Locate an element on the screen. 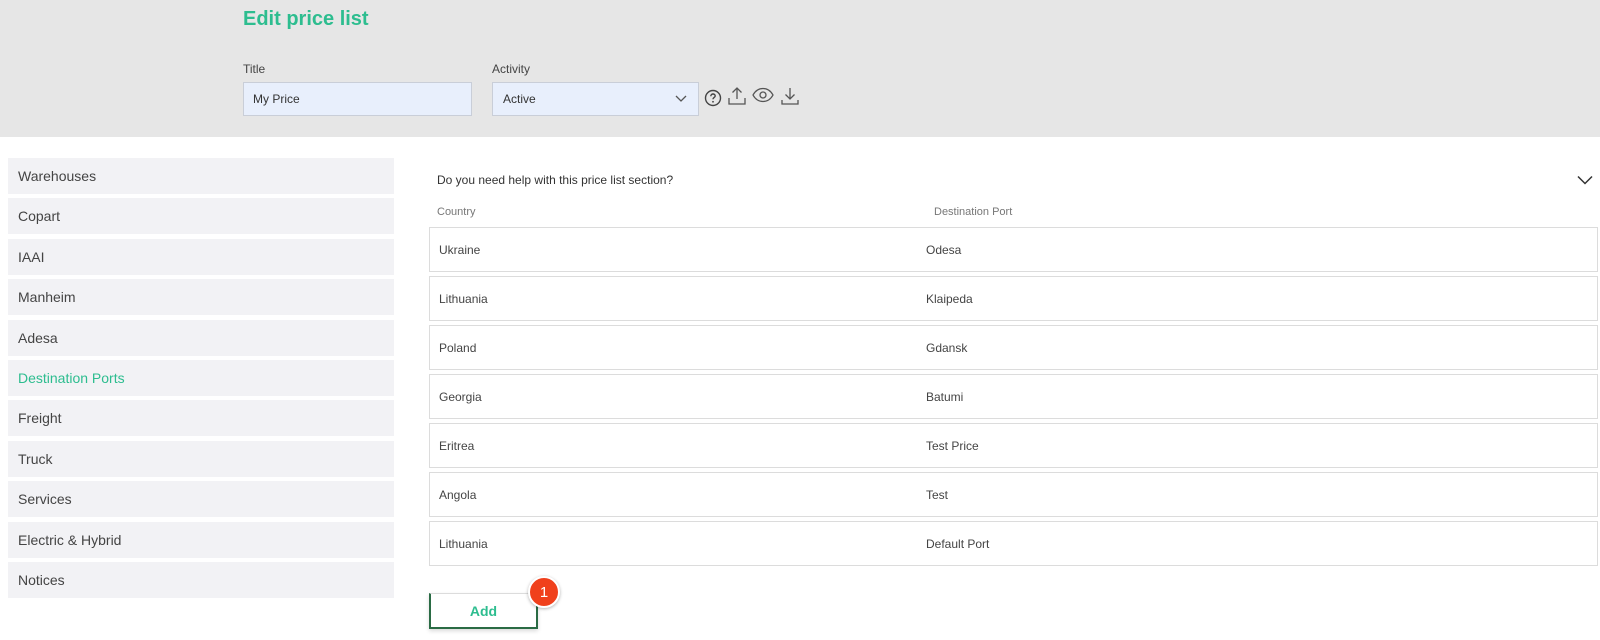 The image size is (1600, 640). step-badge: 1 is located at coordinates (544, 592).